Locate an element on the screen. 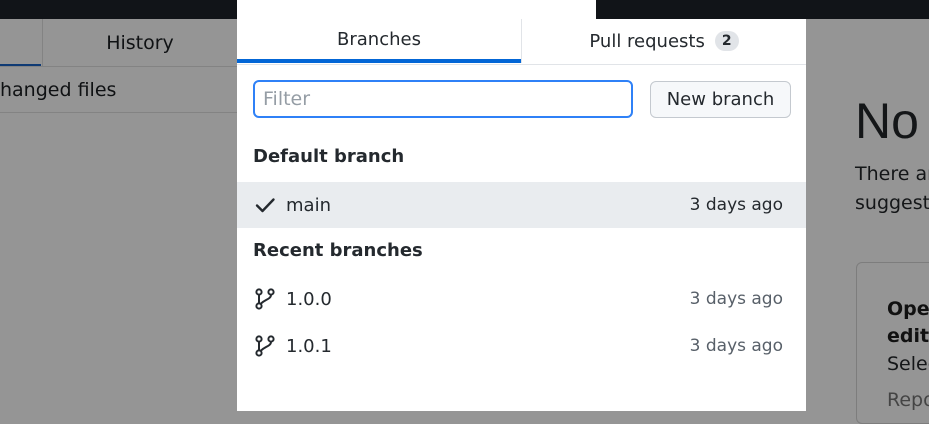 The width and height of the screenshot is (929, 424). description-line: There ar is located at coordinates (892, 174).